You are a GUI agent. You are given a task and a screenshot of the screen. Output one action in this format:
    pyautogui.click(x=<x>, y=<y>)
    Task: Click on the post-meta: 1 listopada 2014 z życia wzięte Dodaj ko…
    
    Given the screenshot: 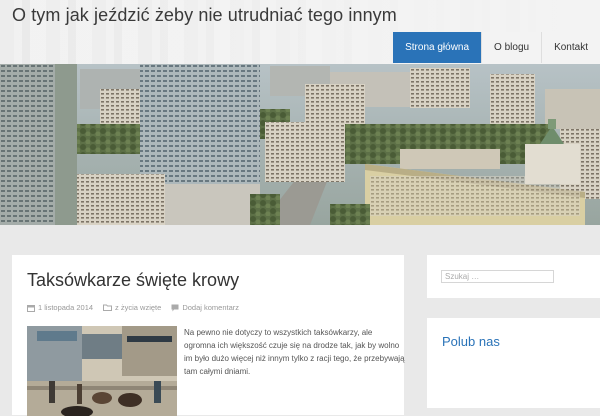 What is the action you would take?
    pyautogui.click(x=133, y=307)
    